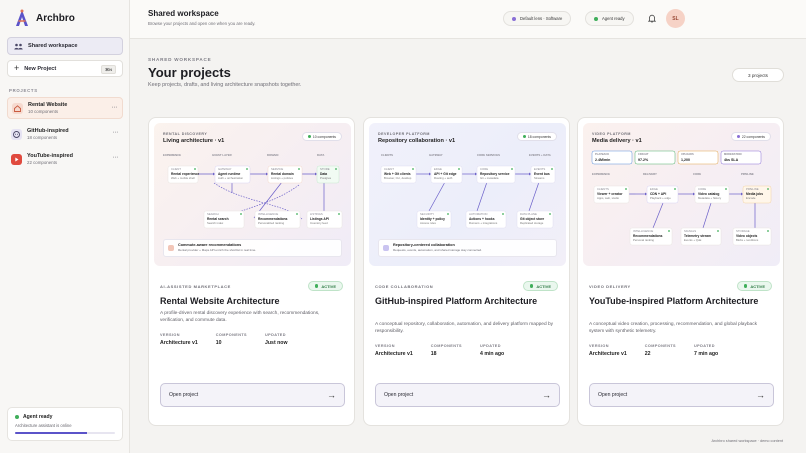  Describe the element at coordinates (528, 214) in the screenshot. I see `node-tag: DATA PLANE` at that location.